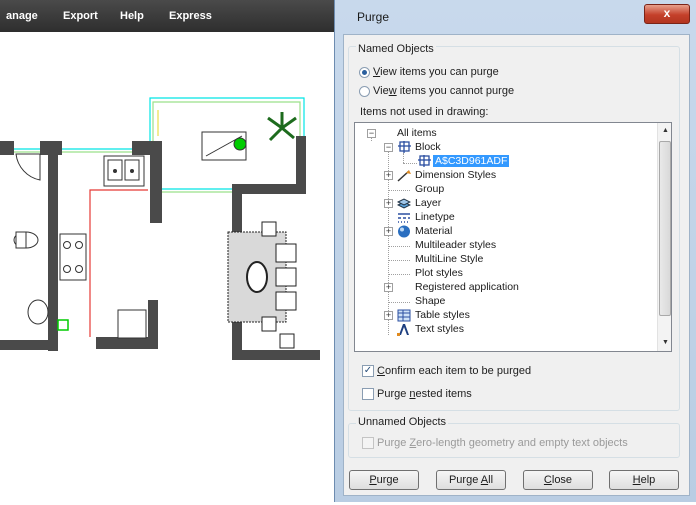 This screenshot has width=696, height=505. Describe the element at coordinates (558, 480) in the screenshot. I see `close-button: Close` at that location.